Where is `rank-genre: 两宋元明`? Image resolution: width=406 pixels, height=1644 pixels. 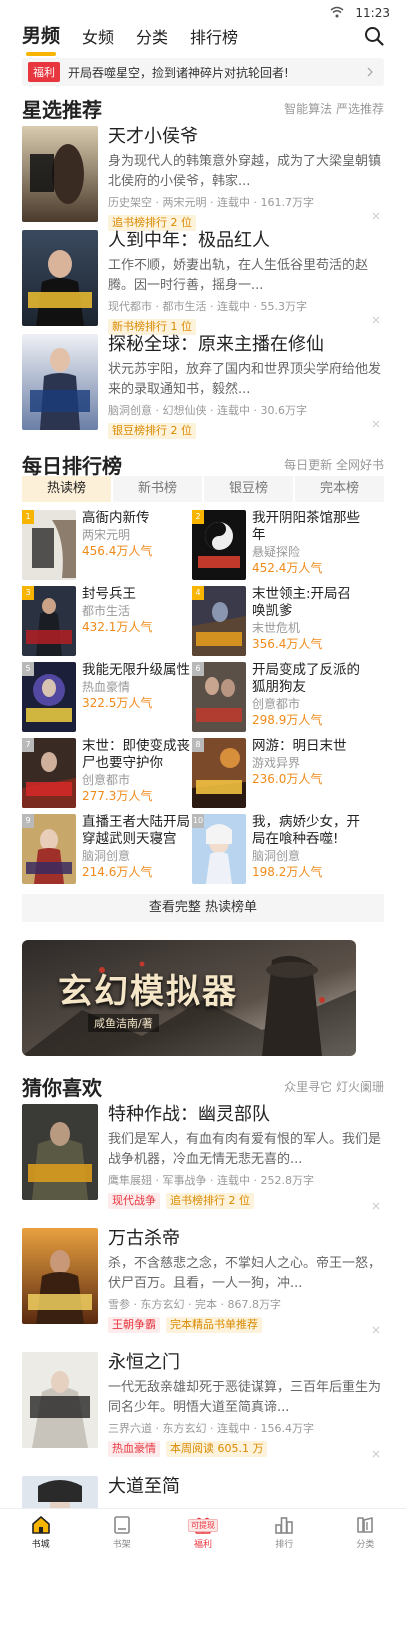
rank-genre: 两宋元明 is located at coordinates (106, 535).